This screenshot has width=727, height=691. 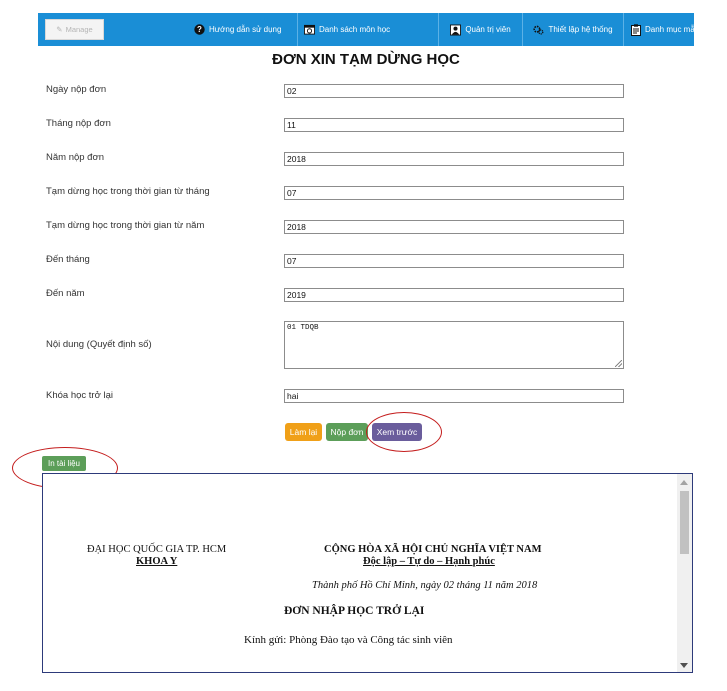 What do you see at coordinates (454, 261) in the screenshot?
I see `to-month-input: 07` at bounding box center [454, 261].